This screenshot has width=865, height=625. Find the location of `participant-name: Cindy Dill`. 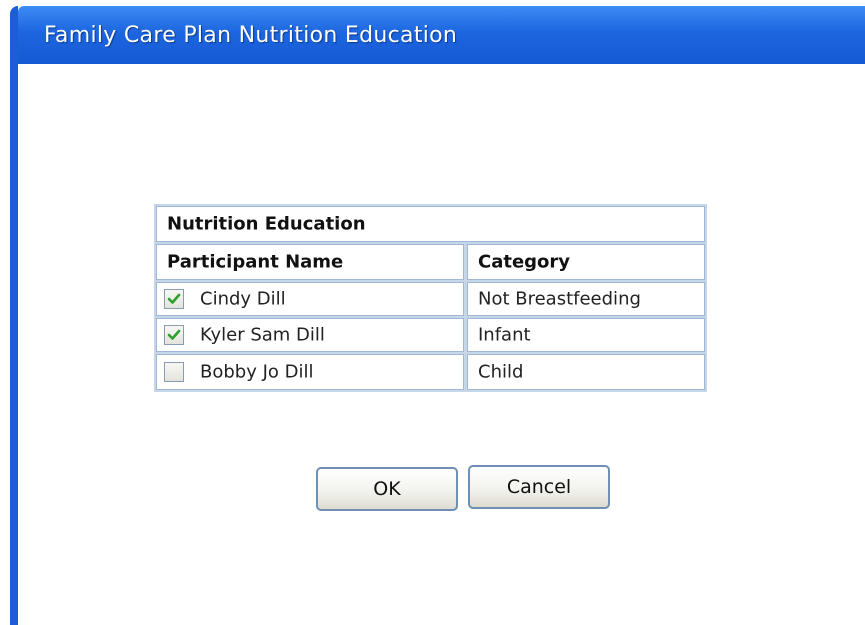

participant-name: Cindy Dill is located at coordinates (243, 299).